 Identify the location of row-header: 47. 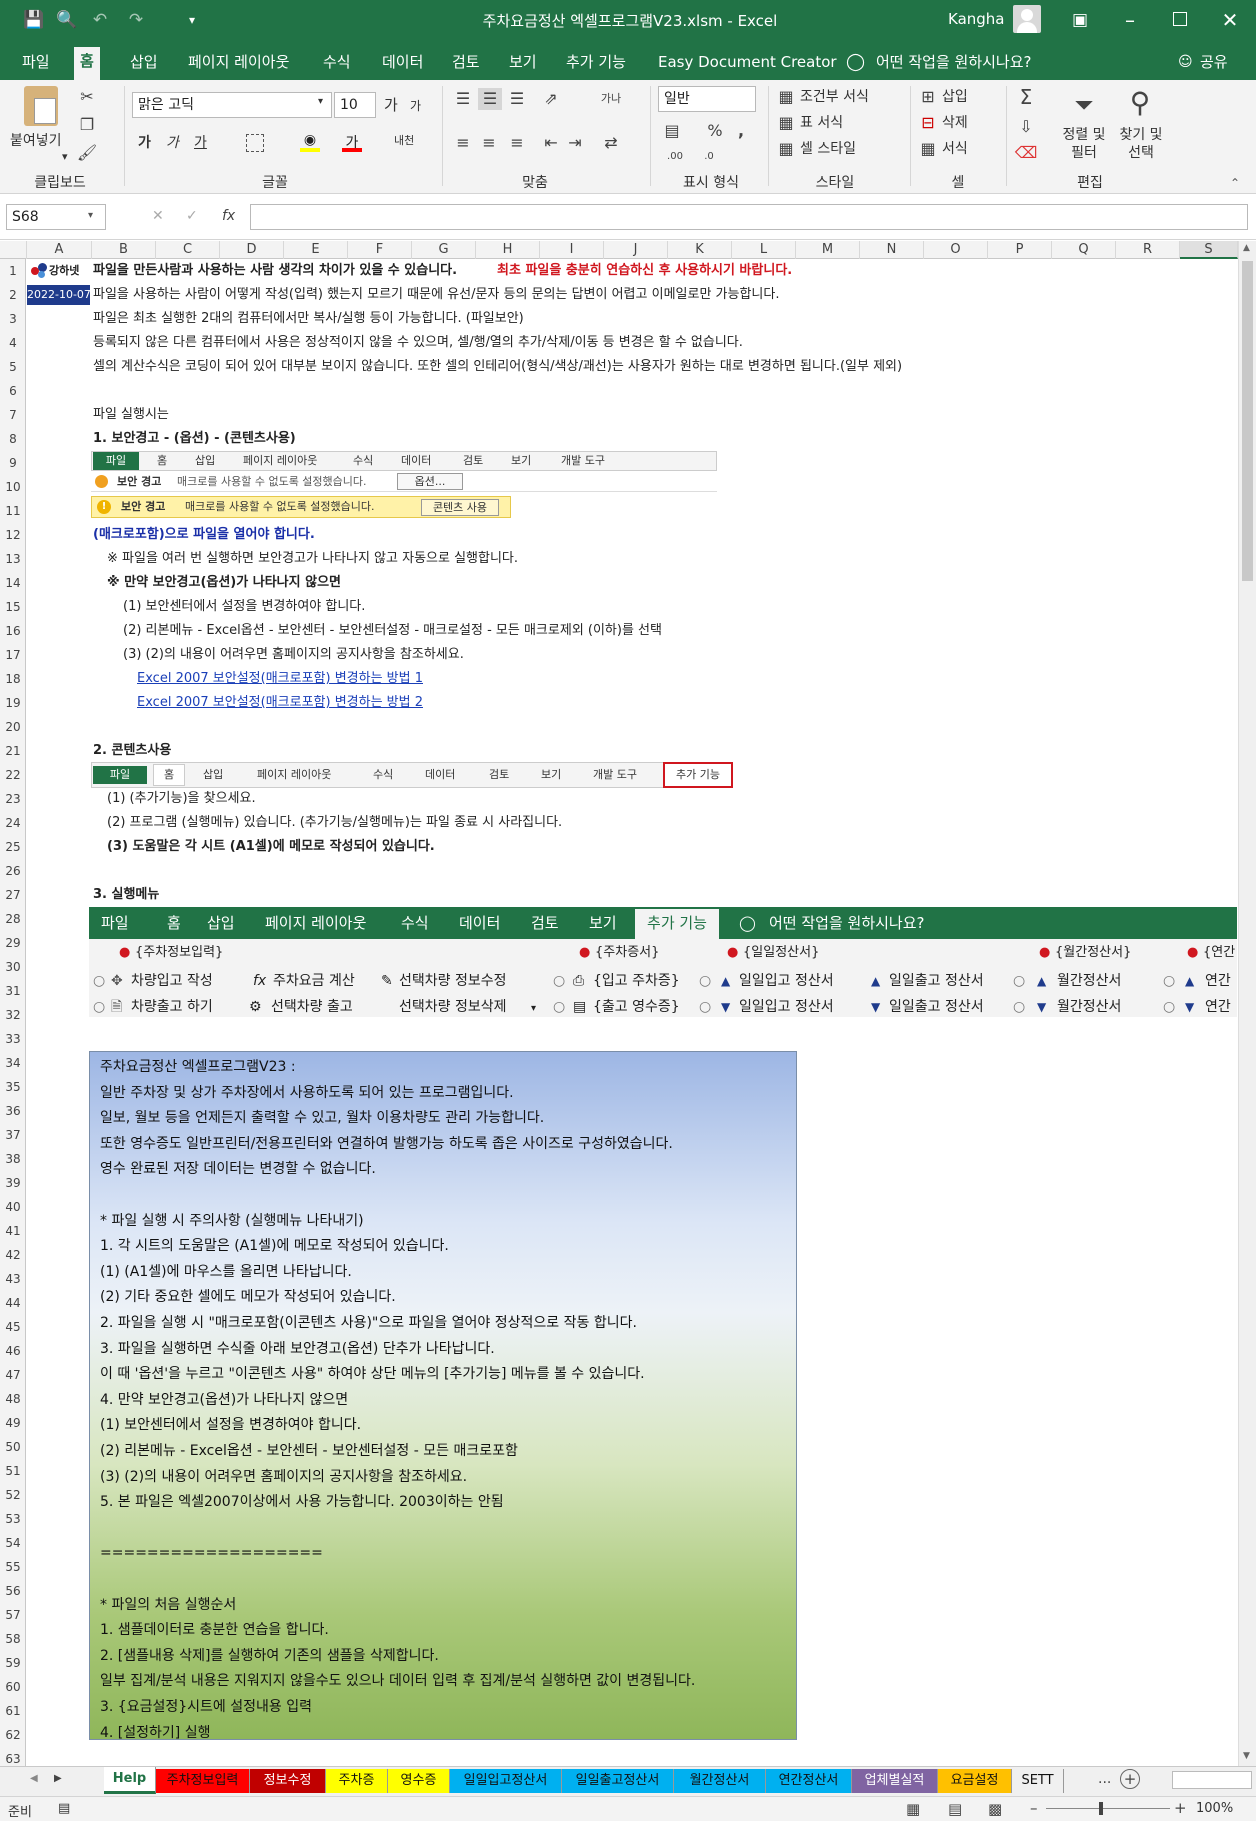
(13, 1375).